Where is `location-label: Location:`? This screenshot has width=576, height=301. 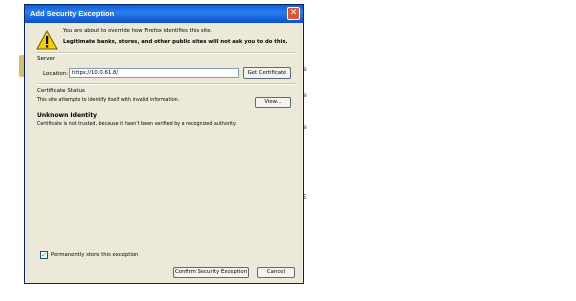 location-label: Location: is located at coordinates (56, 74).